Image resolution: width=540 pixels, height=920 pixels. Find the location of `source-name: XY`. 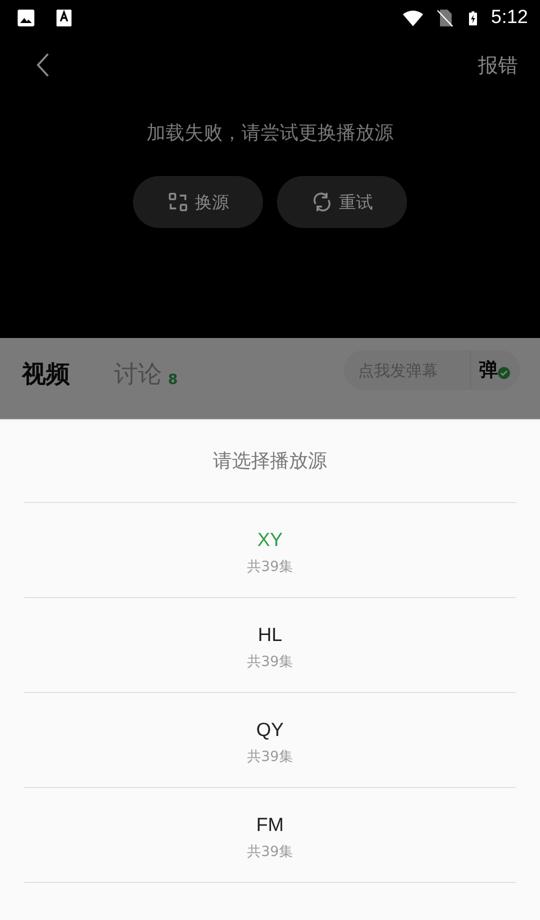

source-name: XY is located at coordinates (270, 541).